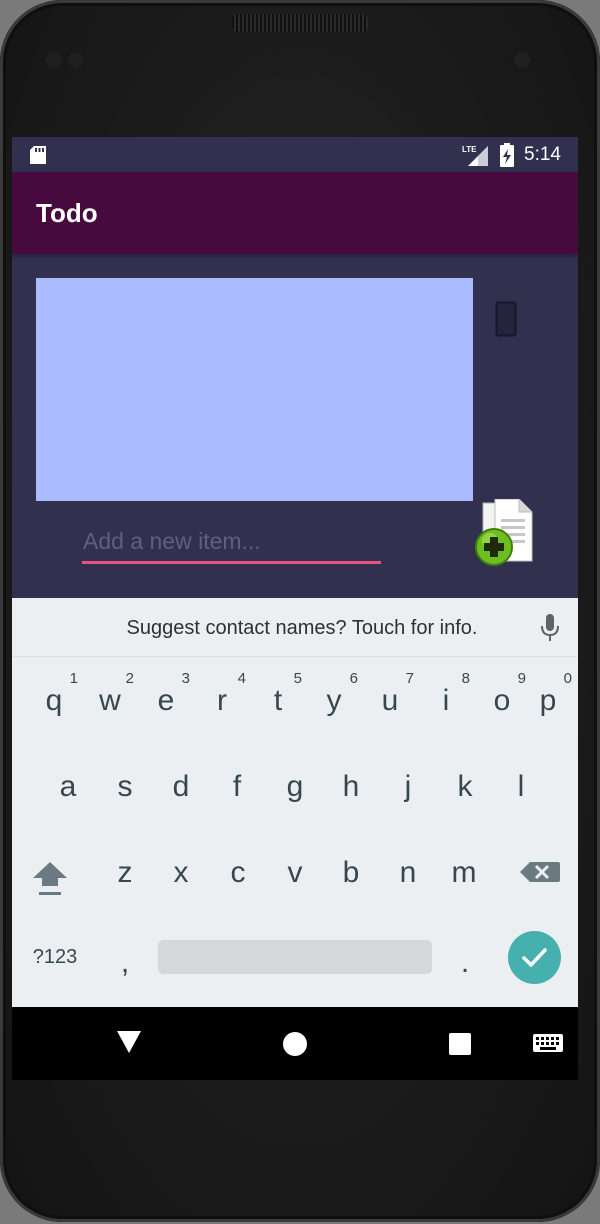 The image size is (600, 1224). What do you see at coordinates (125, 962) in the screenshot?
I see `key-label: ,` at bounding box center [125, 962].